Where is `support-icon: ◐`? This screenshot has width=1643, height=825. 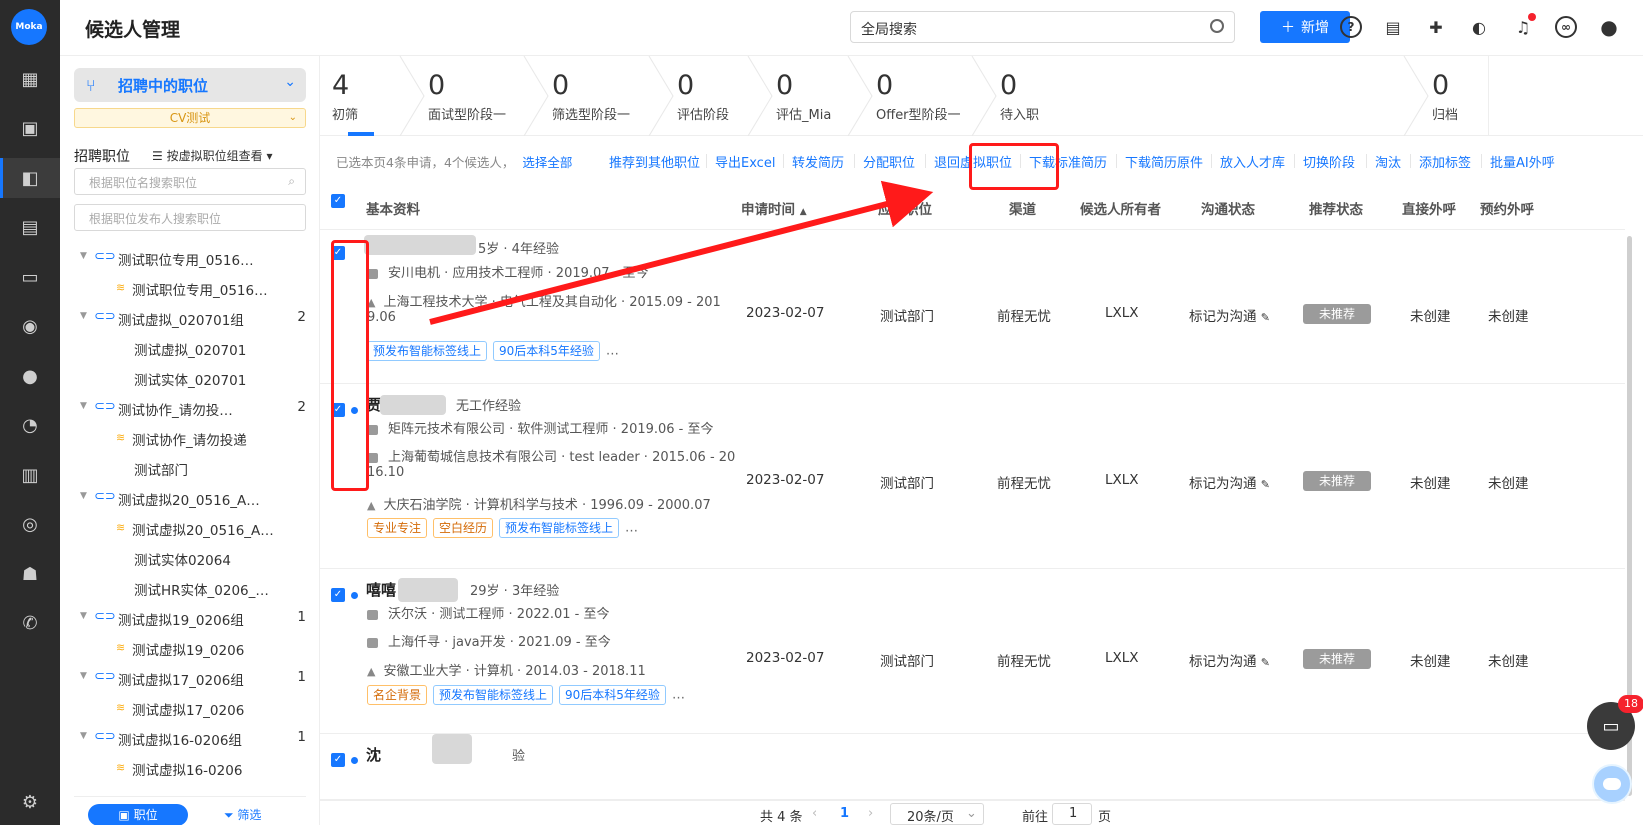 support-icon: ◐ is located at coordinates (1479, 27).